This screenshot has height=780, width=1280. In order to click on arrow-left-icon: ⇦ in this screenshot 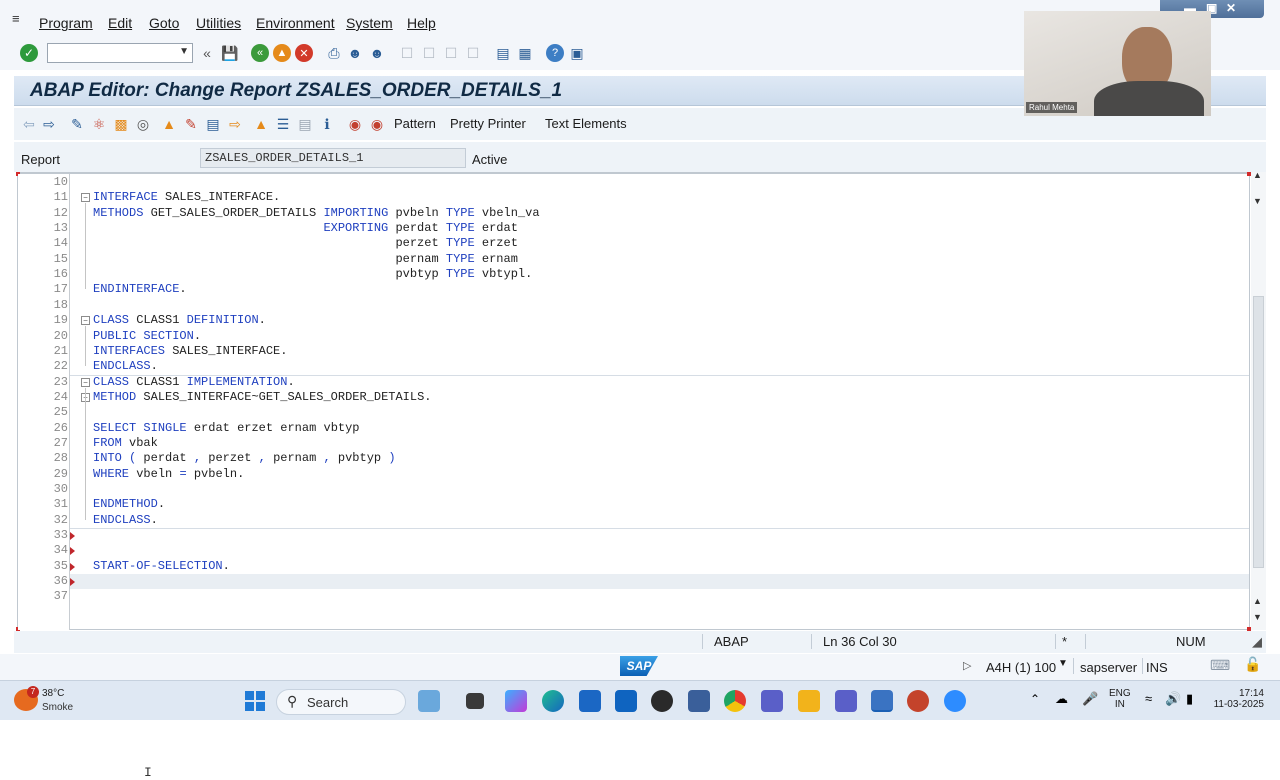, I will do `click(29, 124)`.